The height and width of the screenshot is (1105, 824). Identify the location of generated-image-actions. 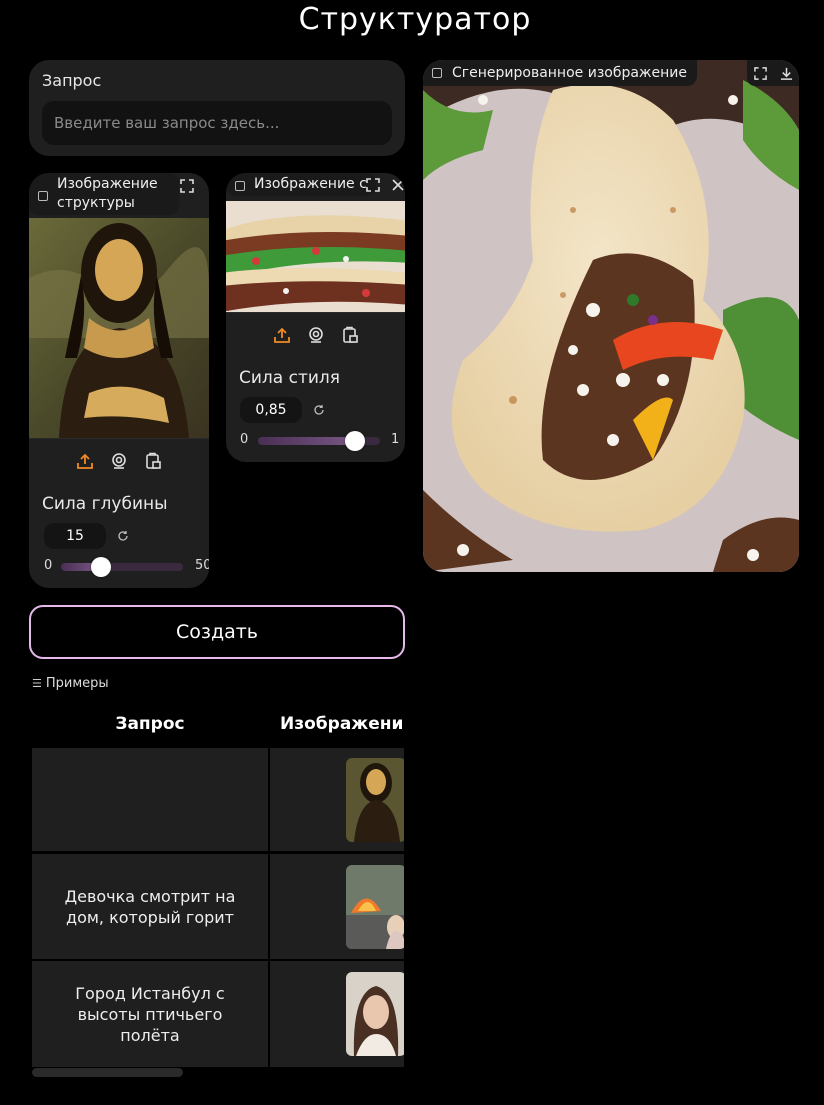
(773, 73).